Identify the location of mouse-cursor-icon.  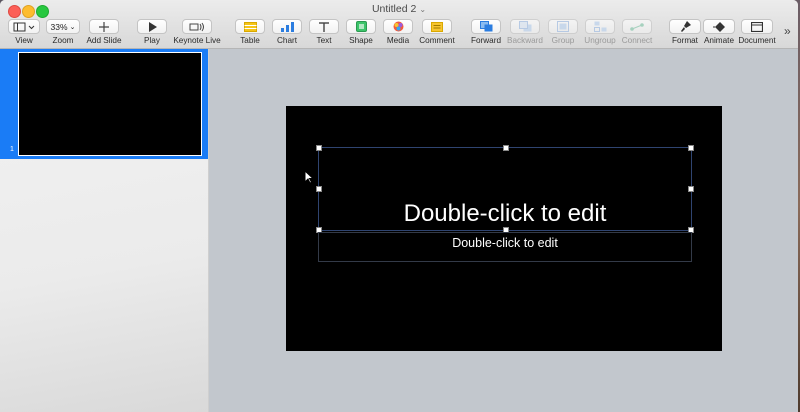
(309, 177).